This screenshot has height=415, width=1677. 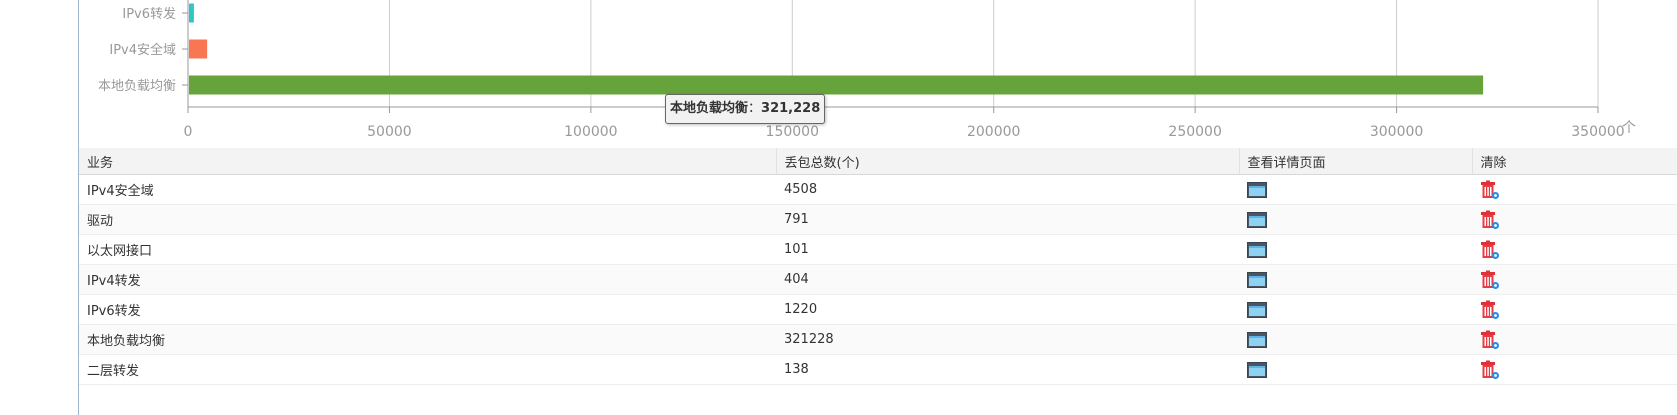 I want to click on cell-service: 二层转发, so click(x=427, y=369).